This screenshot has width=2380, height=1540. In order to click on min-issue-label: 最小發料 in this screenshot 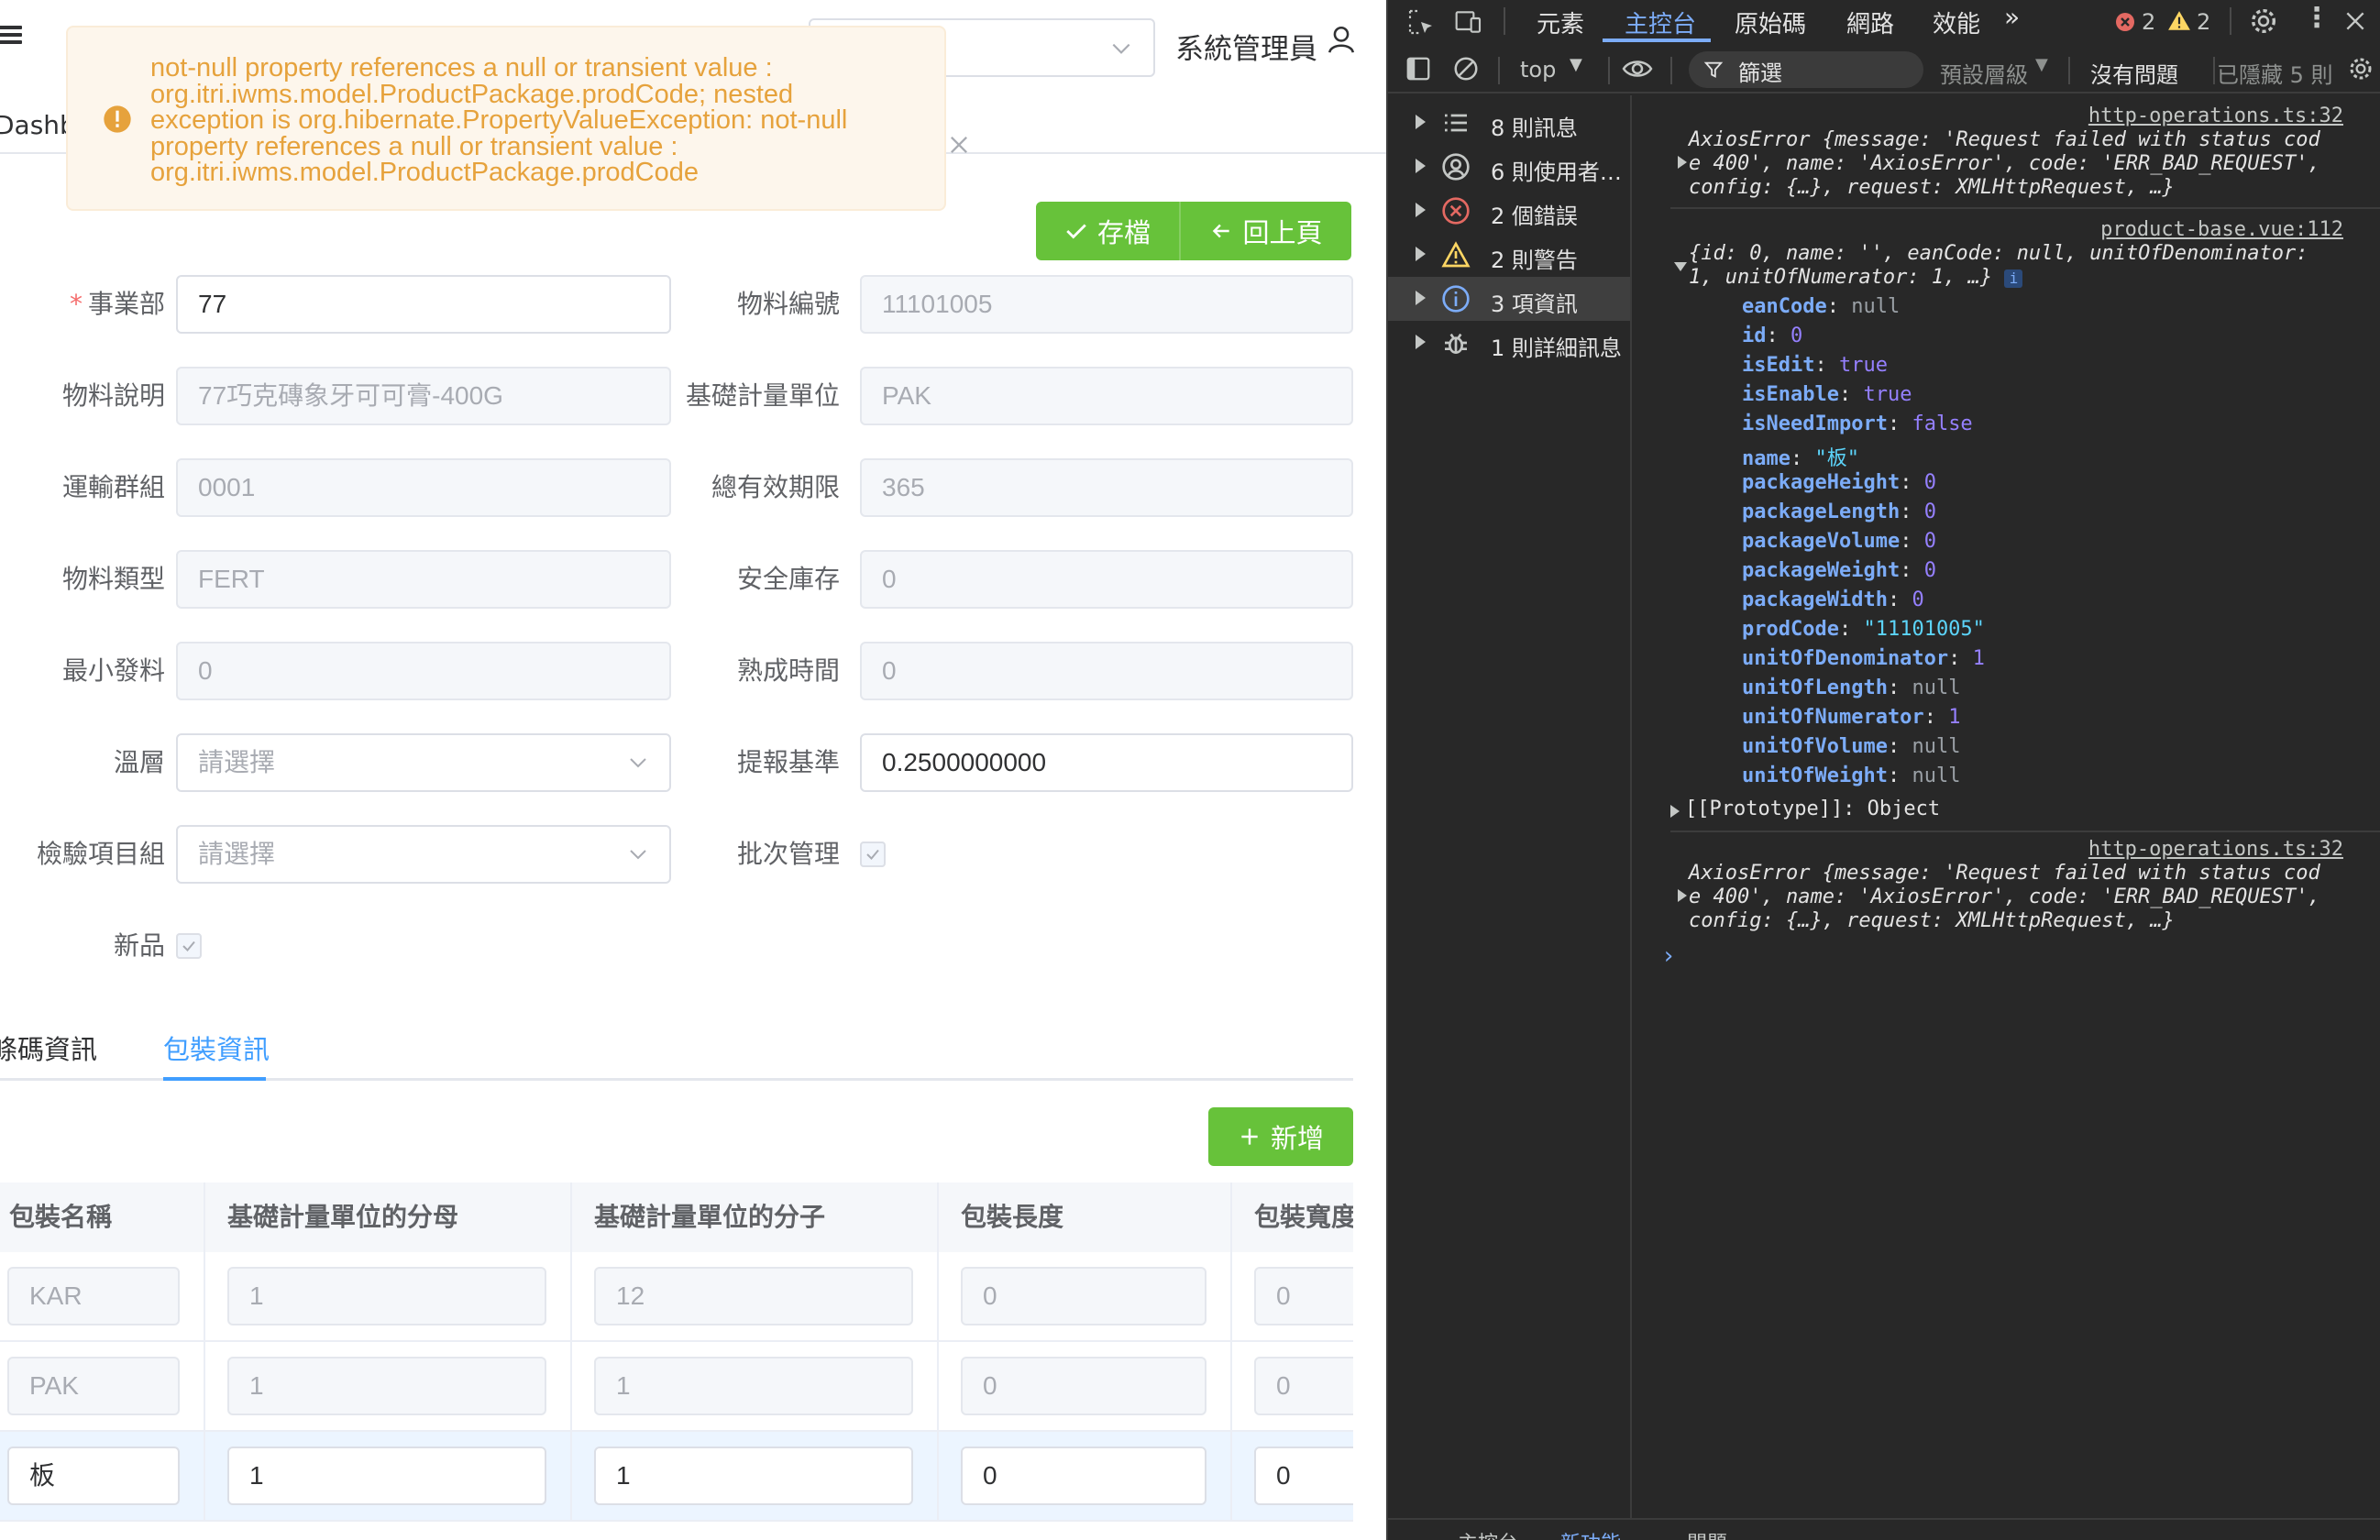, I will do `click(113, 670)`.